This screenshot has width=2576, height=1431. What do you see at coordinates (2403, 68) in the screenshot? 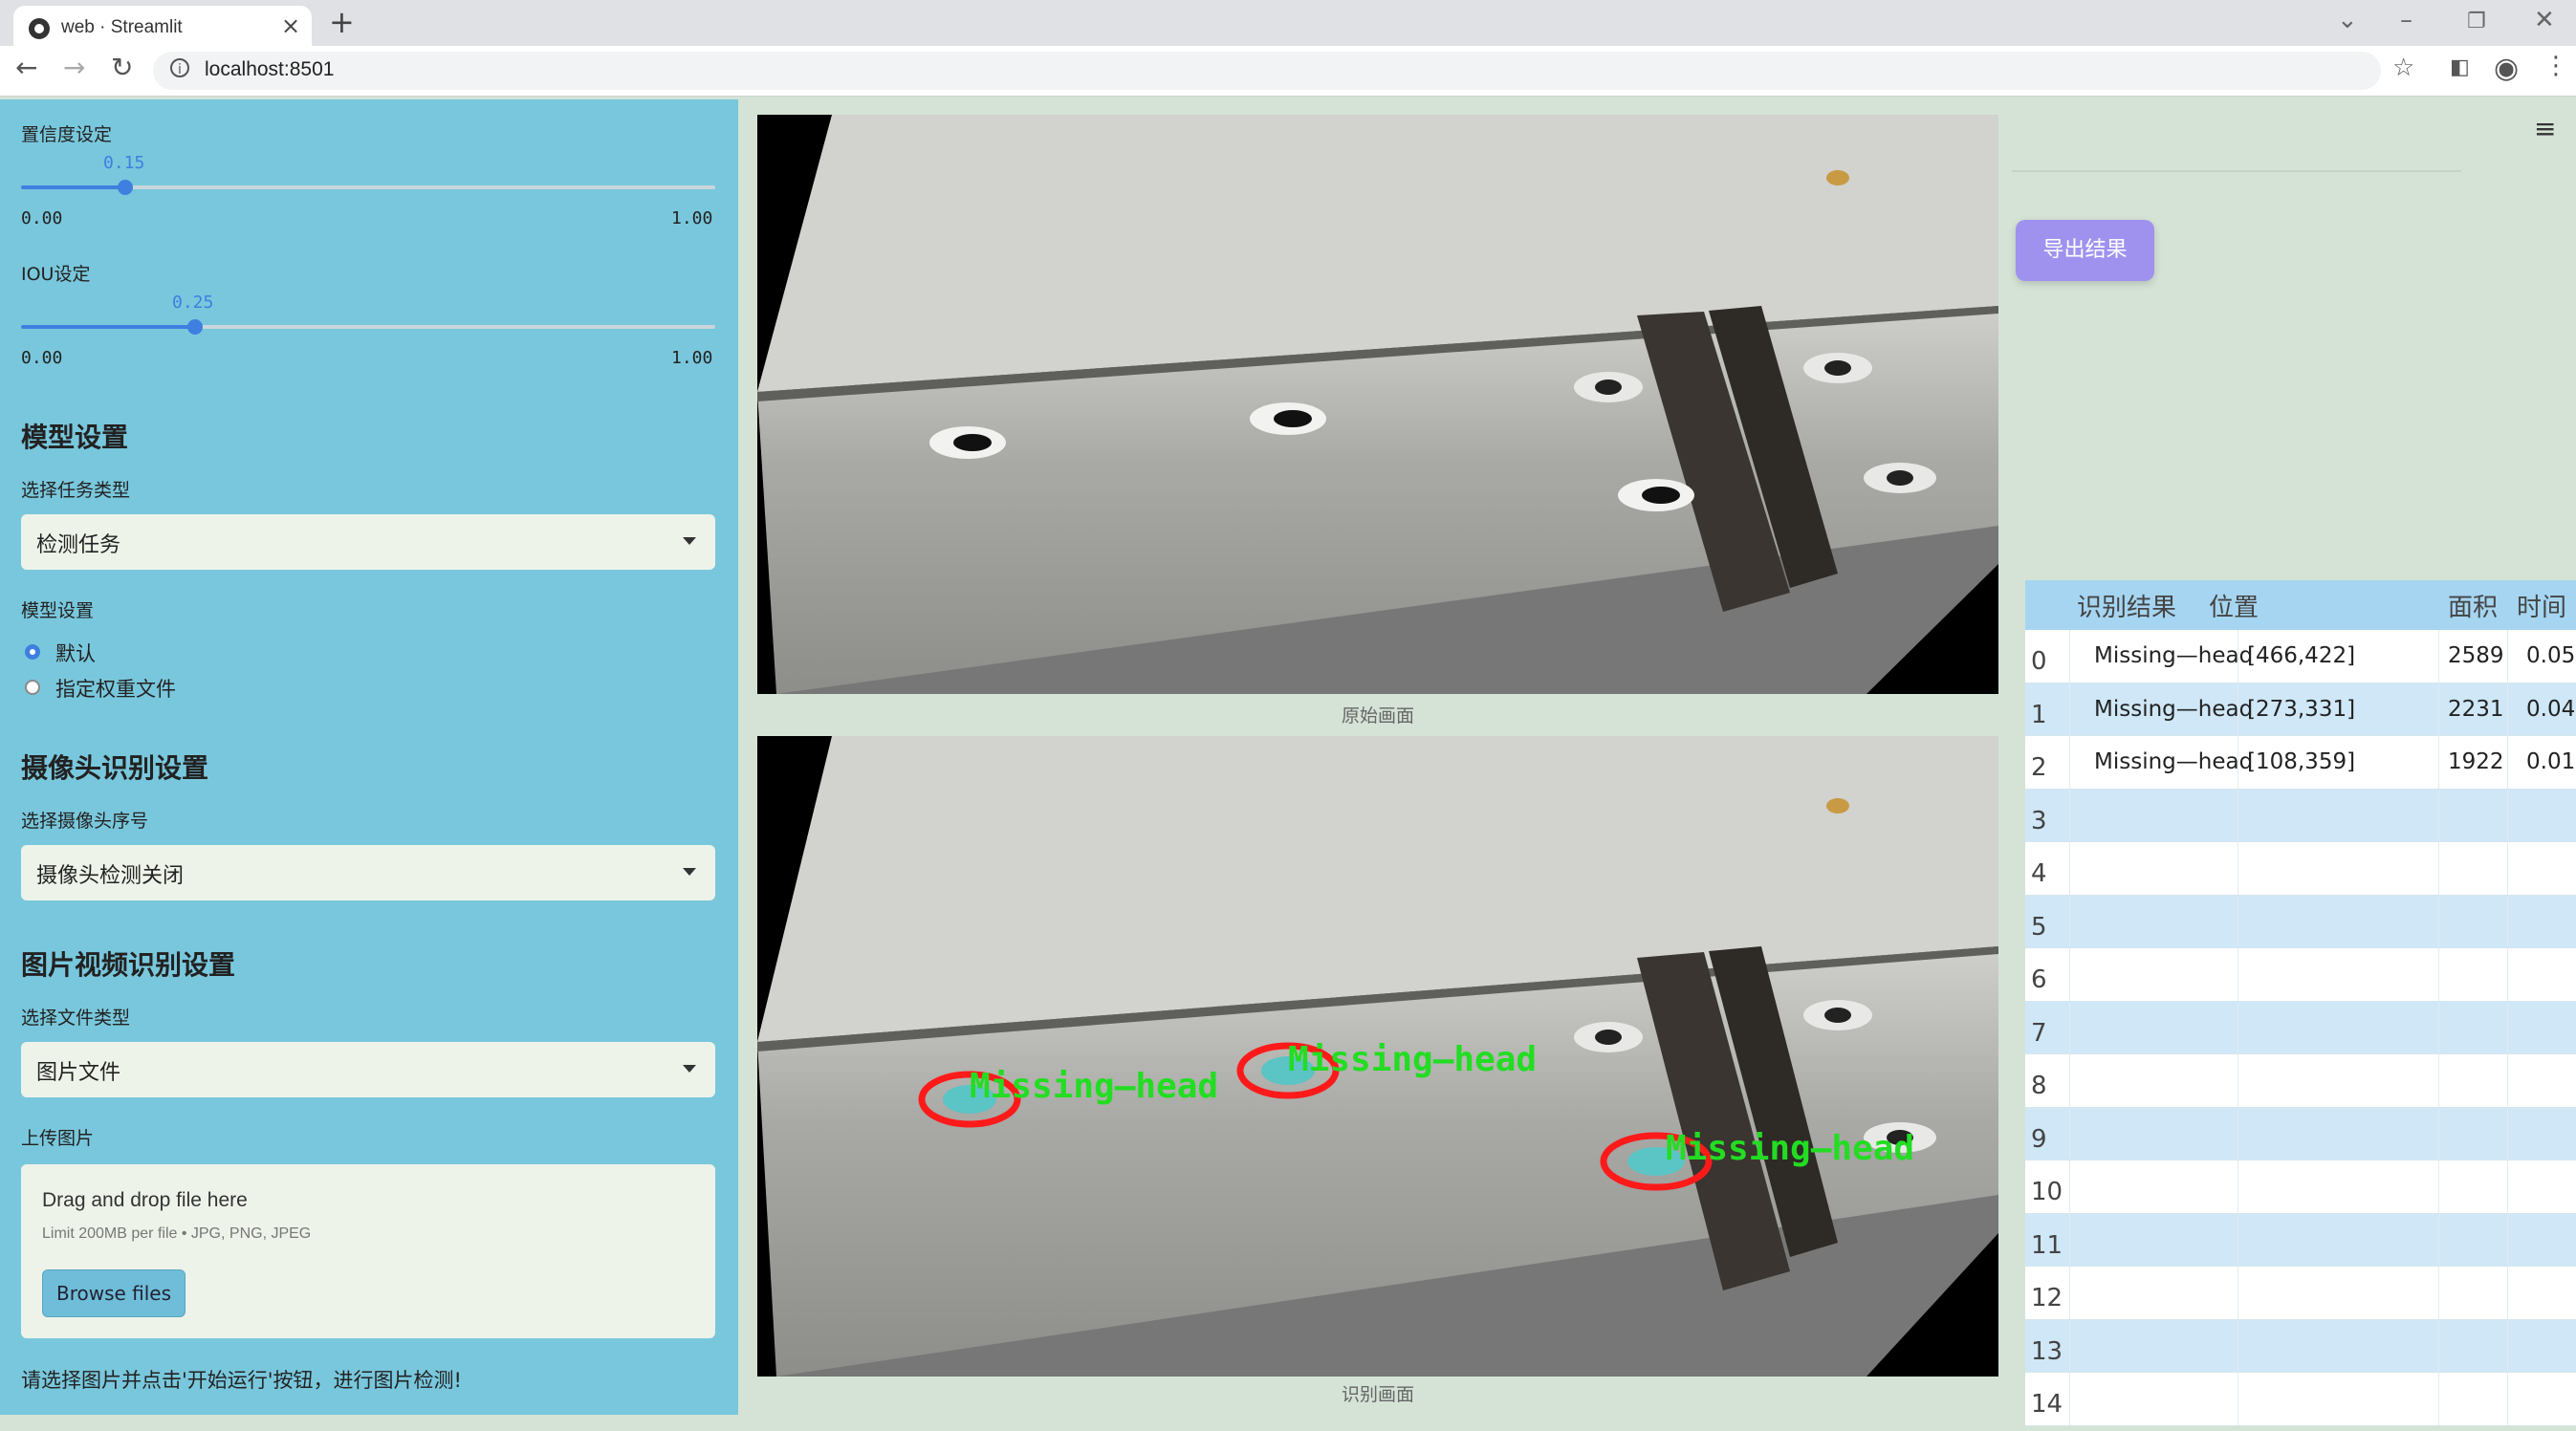
I see `bookmark-star-icon: ☆` at bounding box center [2403, 68].